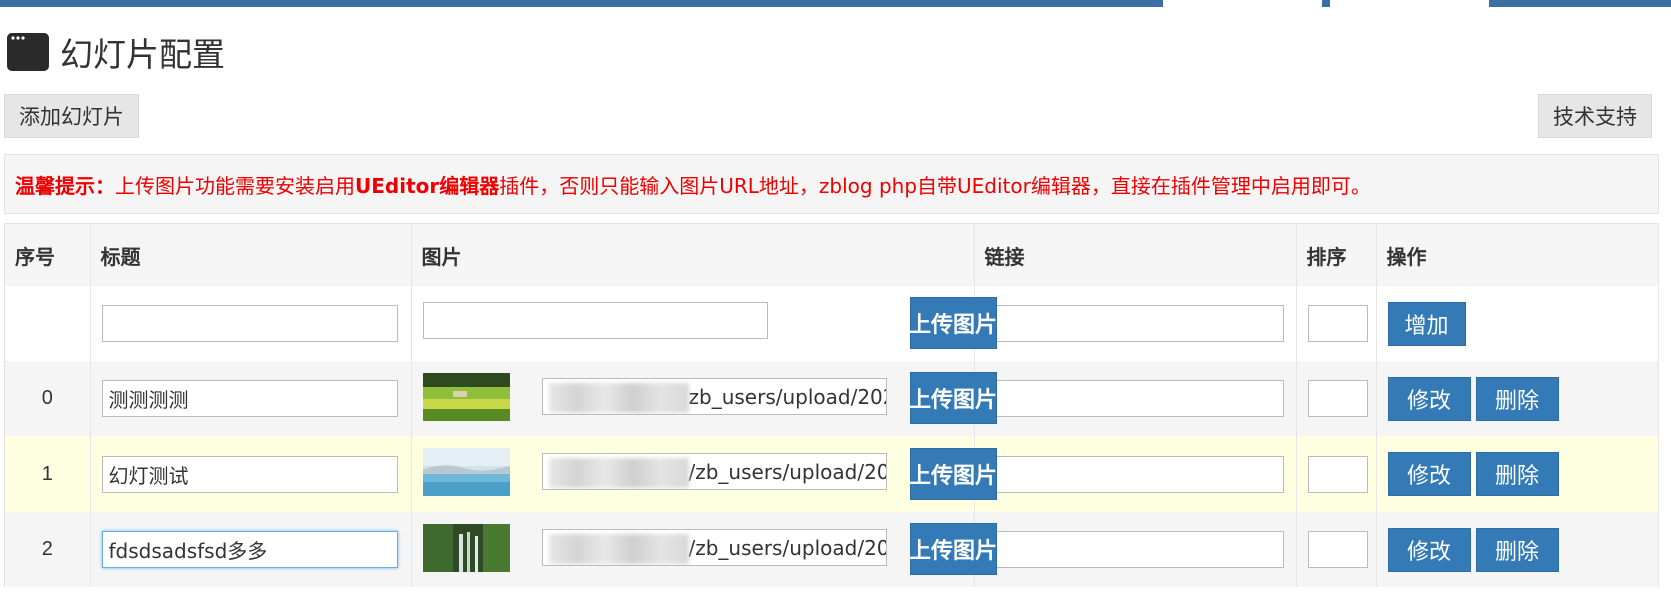 This screenshot has width=1671, height=600. Describe the element at coordinates (48, 549) in the screenshot. I see `row-index: 2` at that location.